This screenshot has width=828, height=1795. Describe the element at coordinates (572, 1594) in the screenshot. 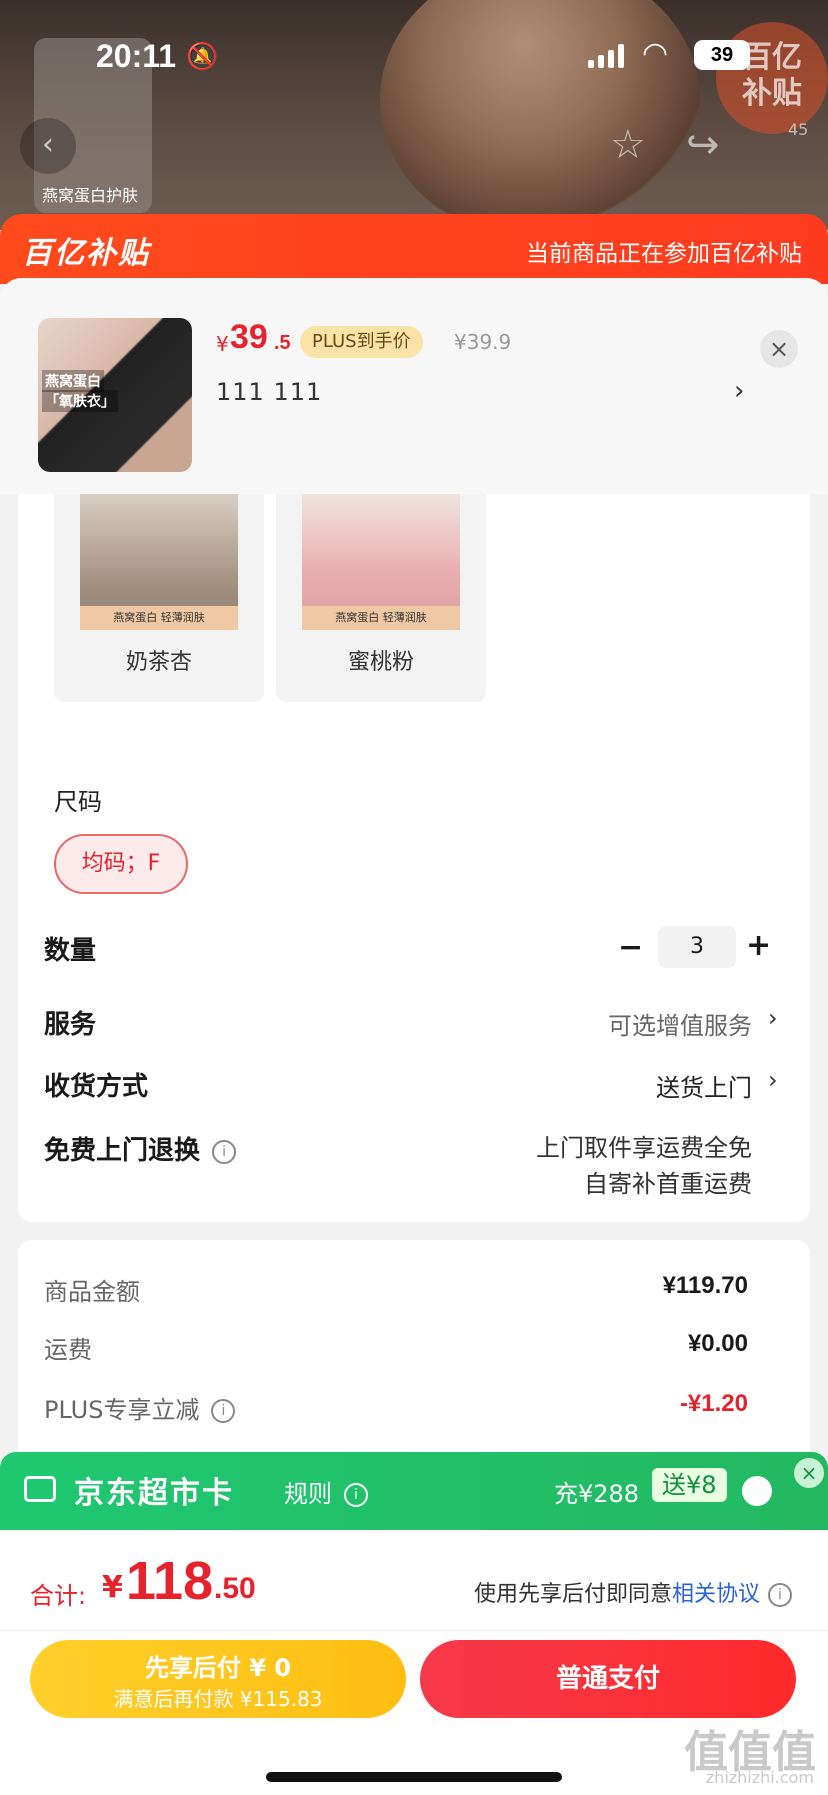

I see `agreement-prefix: 使用先享后付即同意` at that location.